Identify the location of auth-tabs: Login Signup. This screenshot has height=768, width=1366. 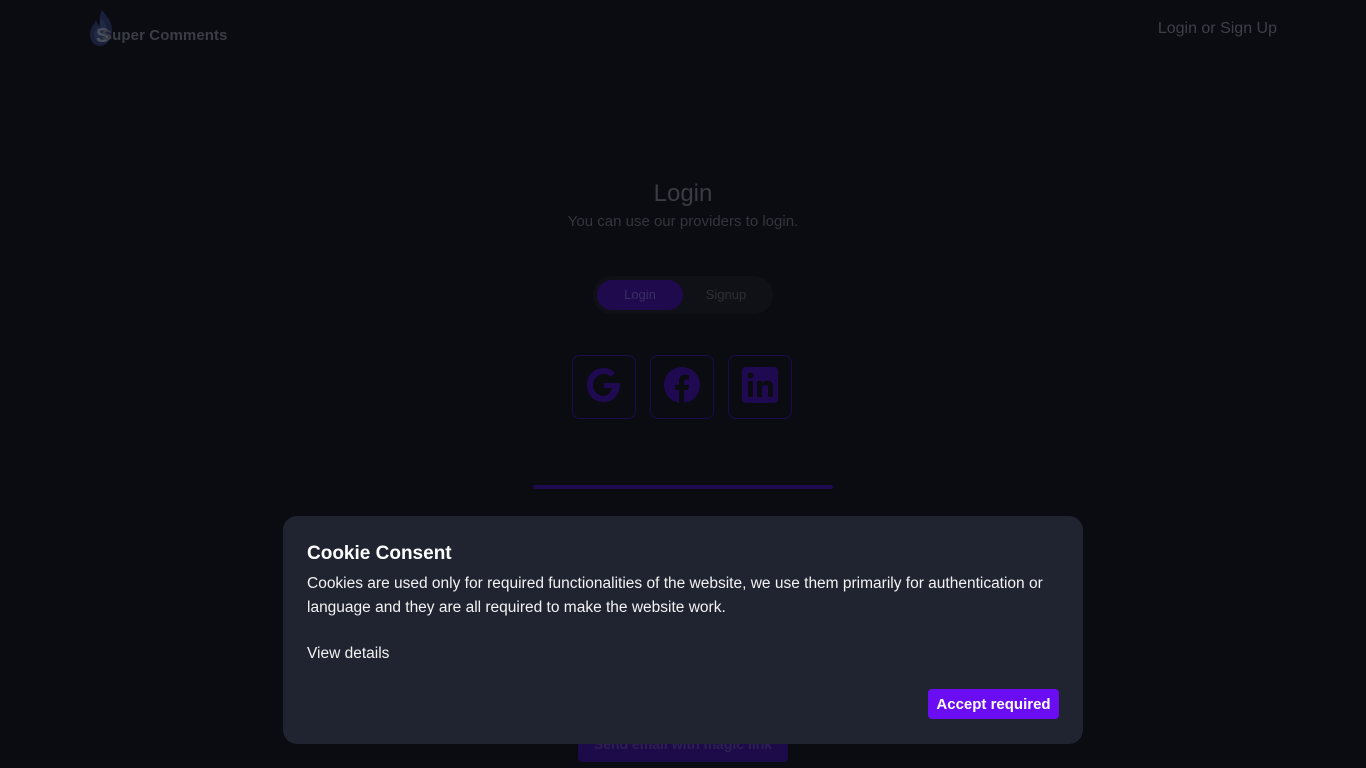
(683, 295).